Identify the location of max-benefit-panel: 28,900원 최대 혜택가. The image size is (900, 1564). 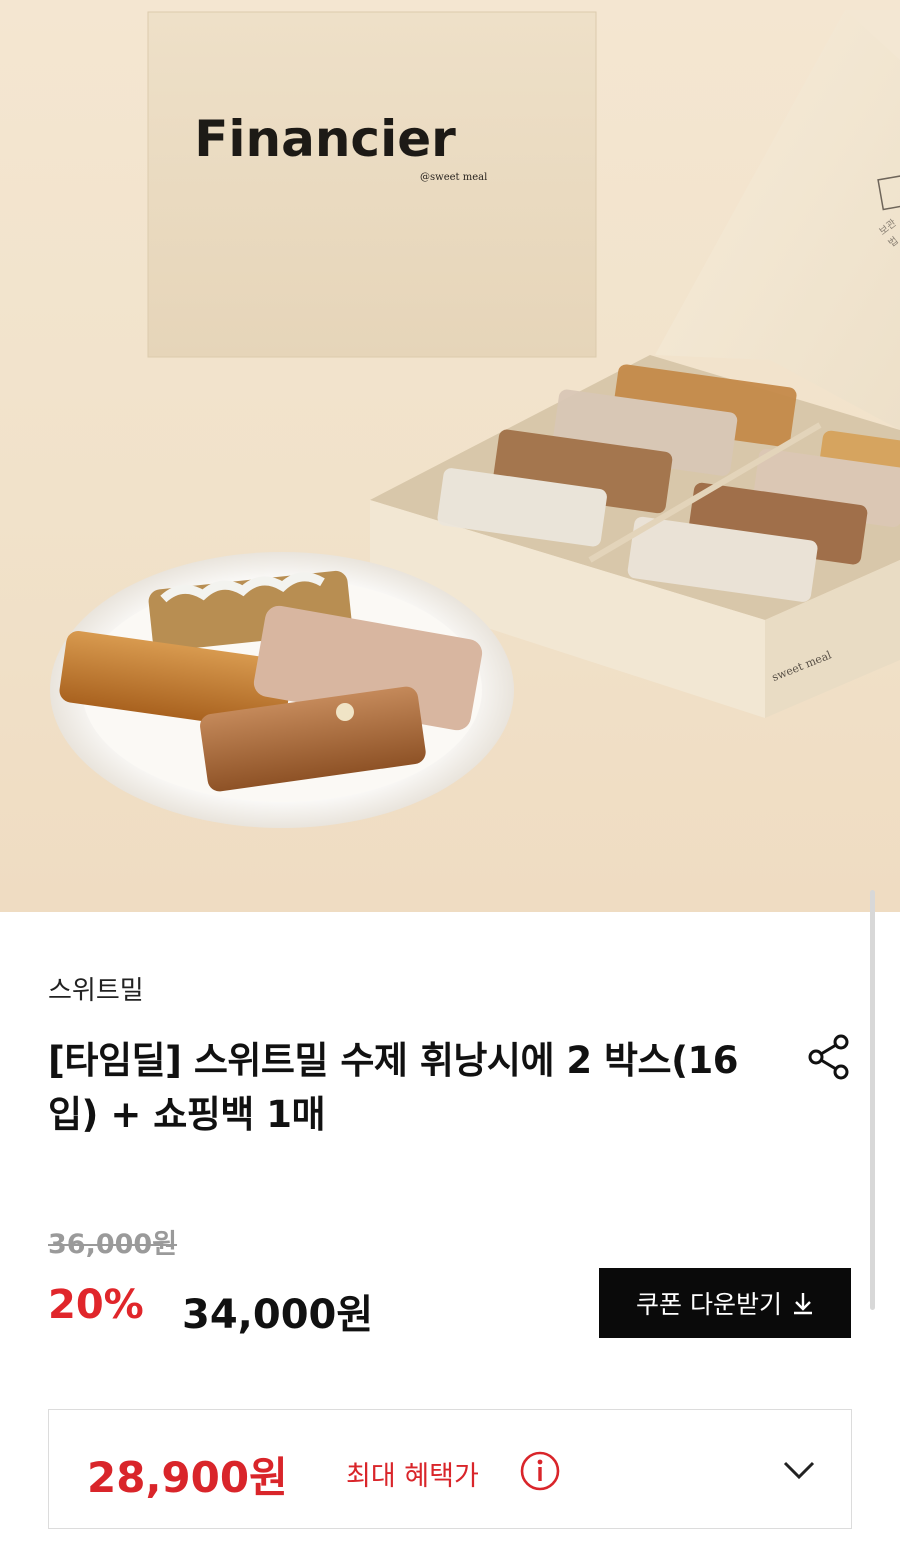
(450, 1469).